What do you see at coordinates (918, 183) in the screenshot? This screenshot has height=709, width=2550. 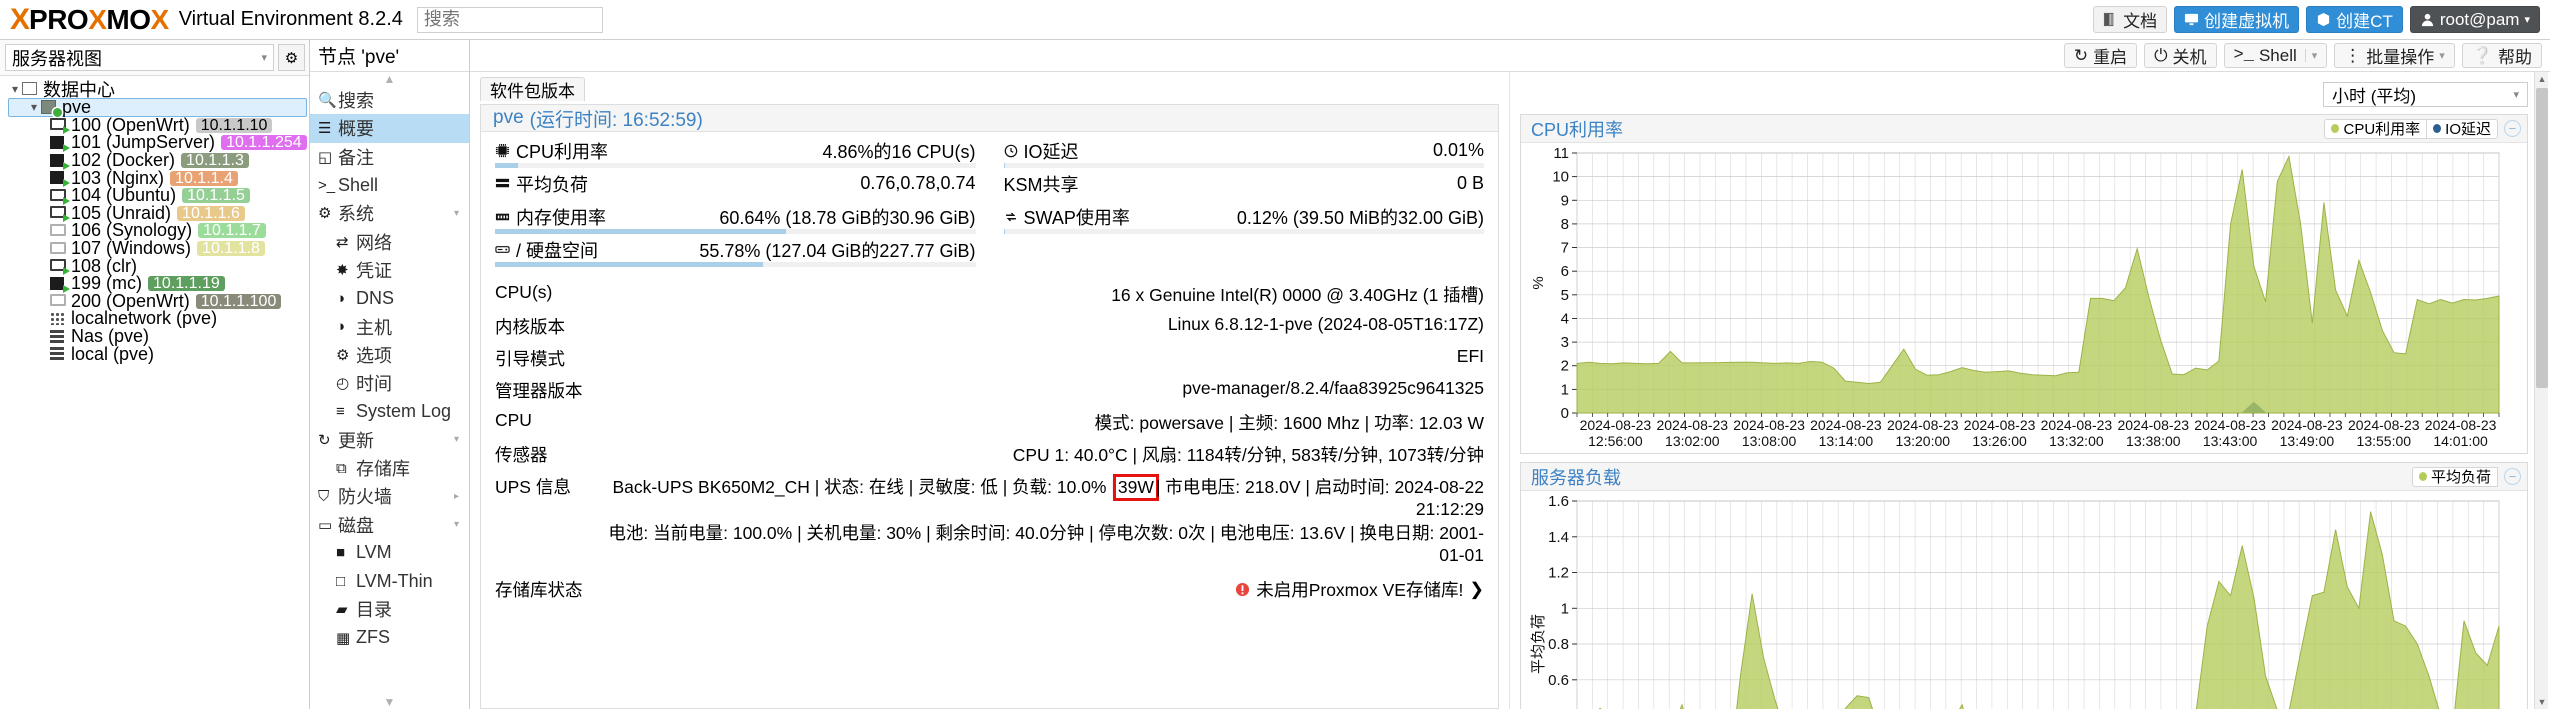 I see `gauge-value: 0.76,0.78,0.74` at bounding box center [918, 183].